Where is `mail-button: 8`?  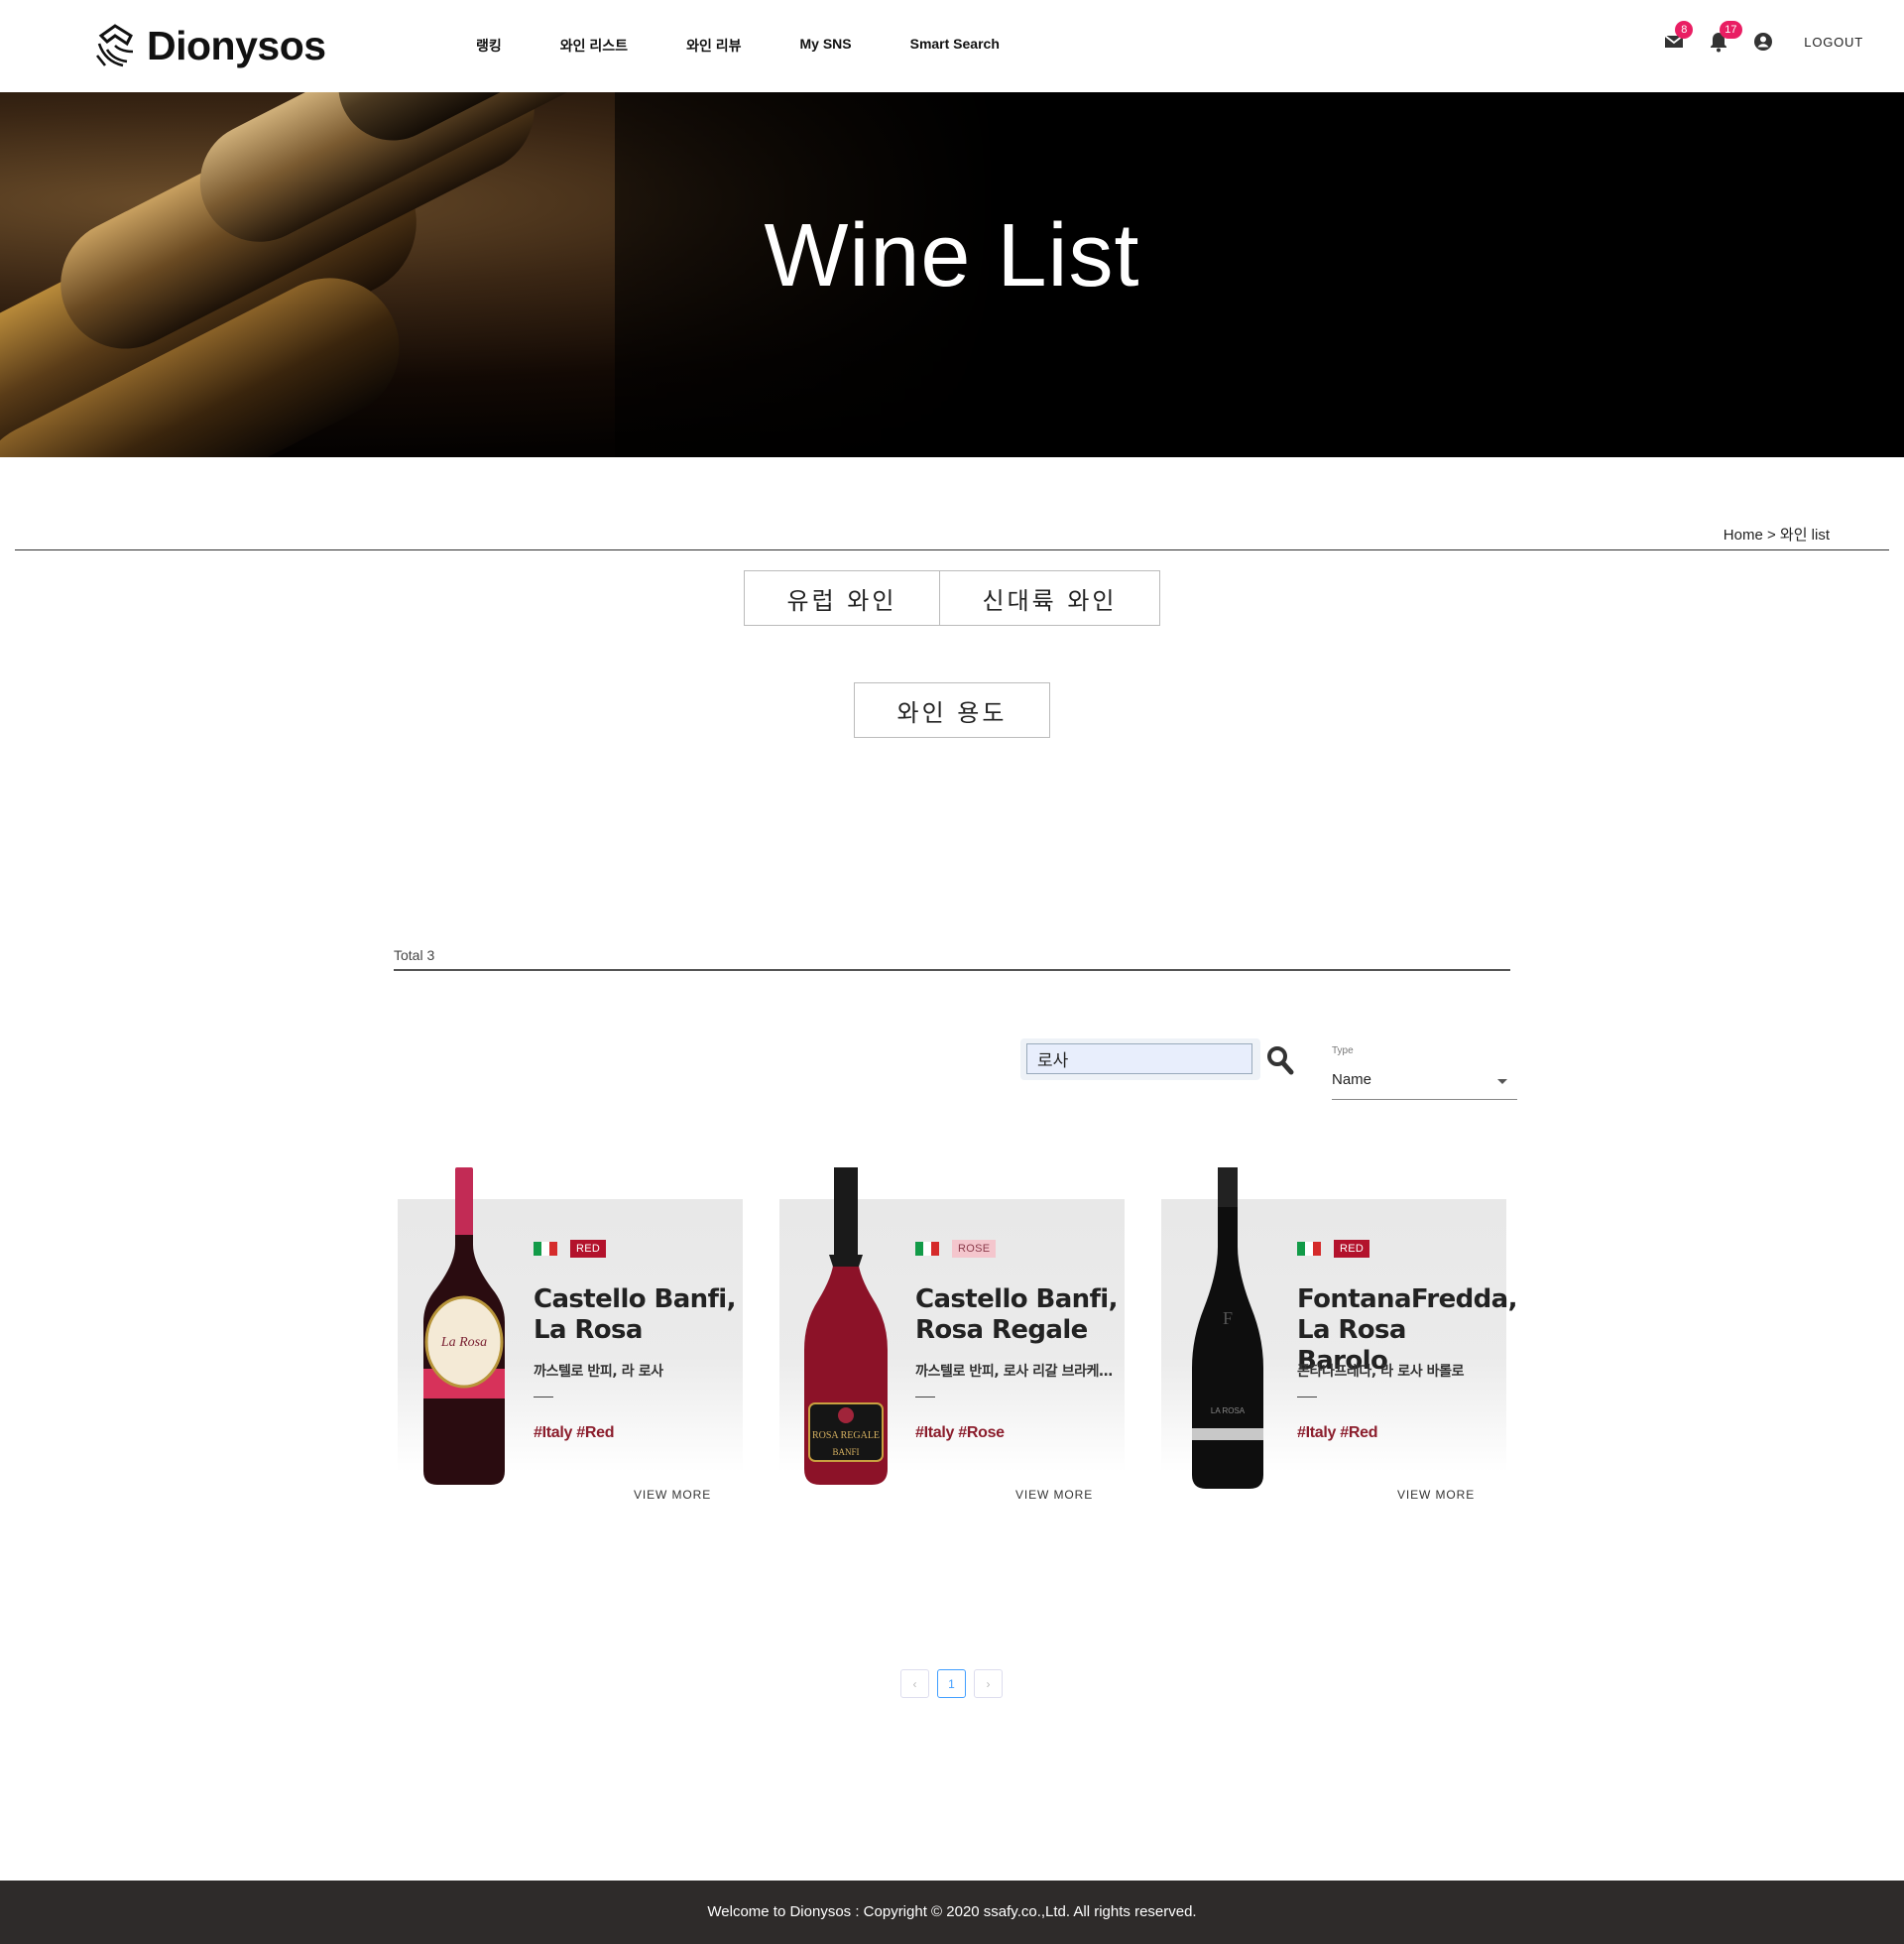 mail-button: 8 is located at coordinates (1678, 37).